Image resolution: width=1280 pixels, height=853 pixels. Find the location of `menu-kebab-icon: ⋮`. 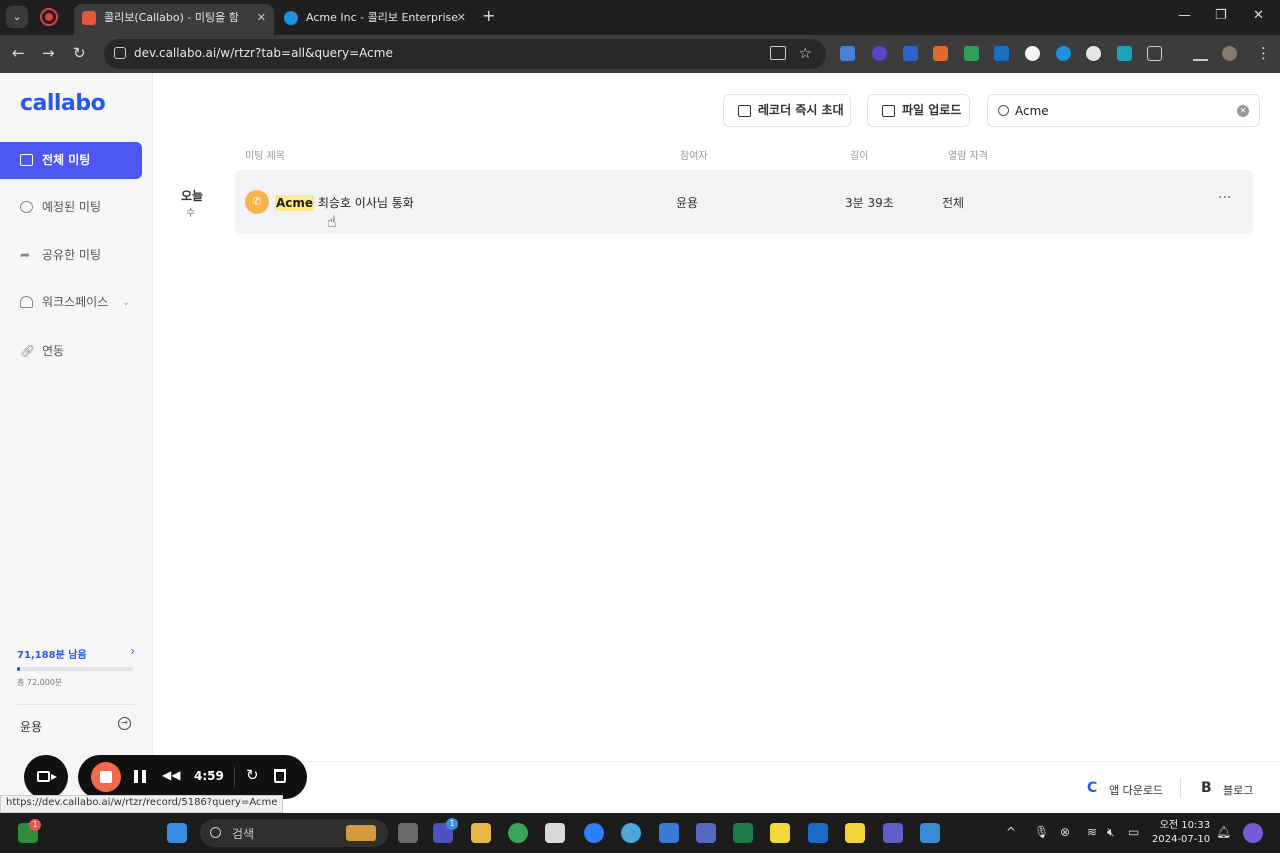

menu-kebab-icon: ⋮ is located at coordinates (1263, 53).